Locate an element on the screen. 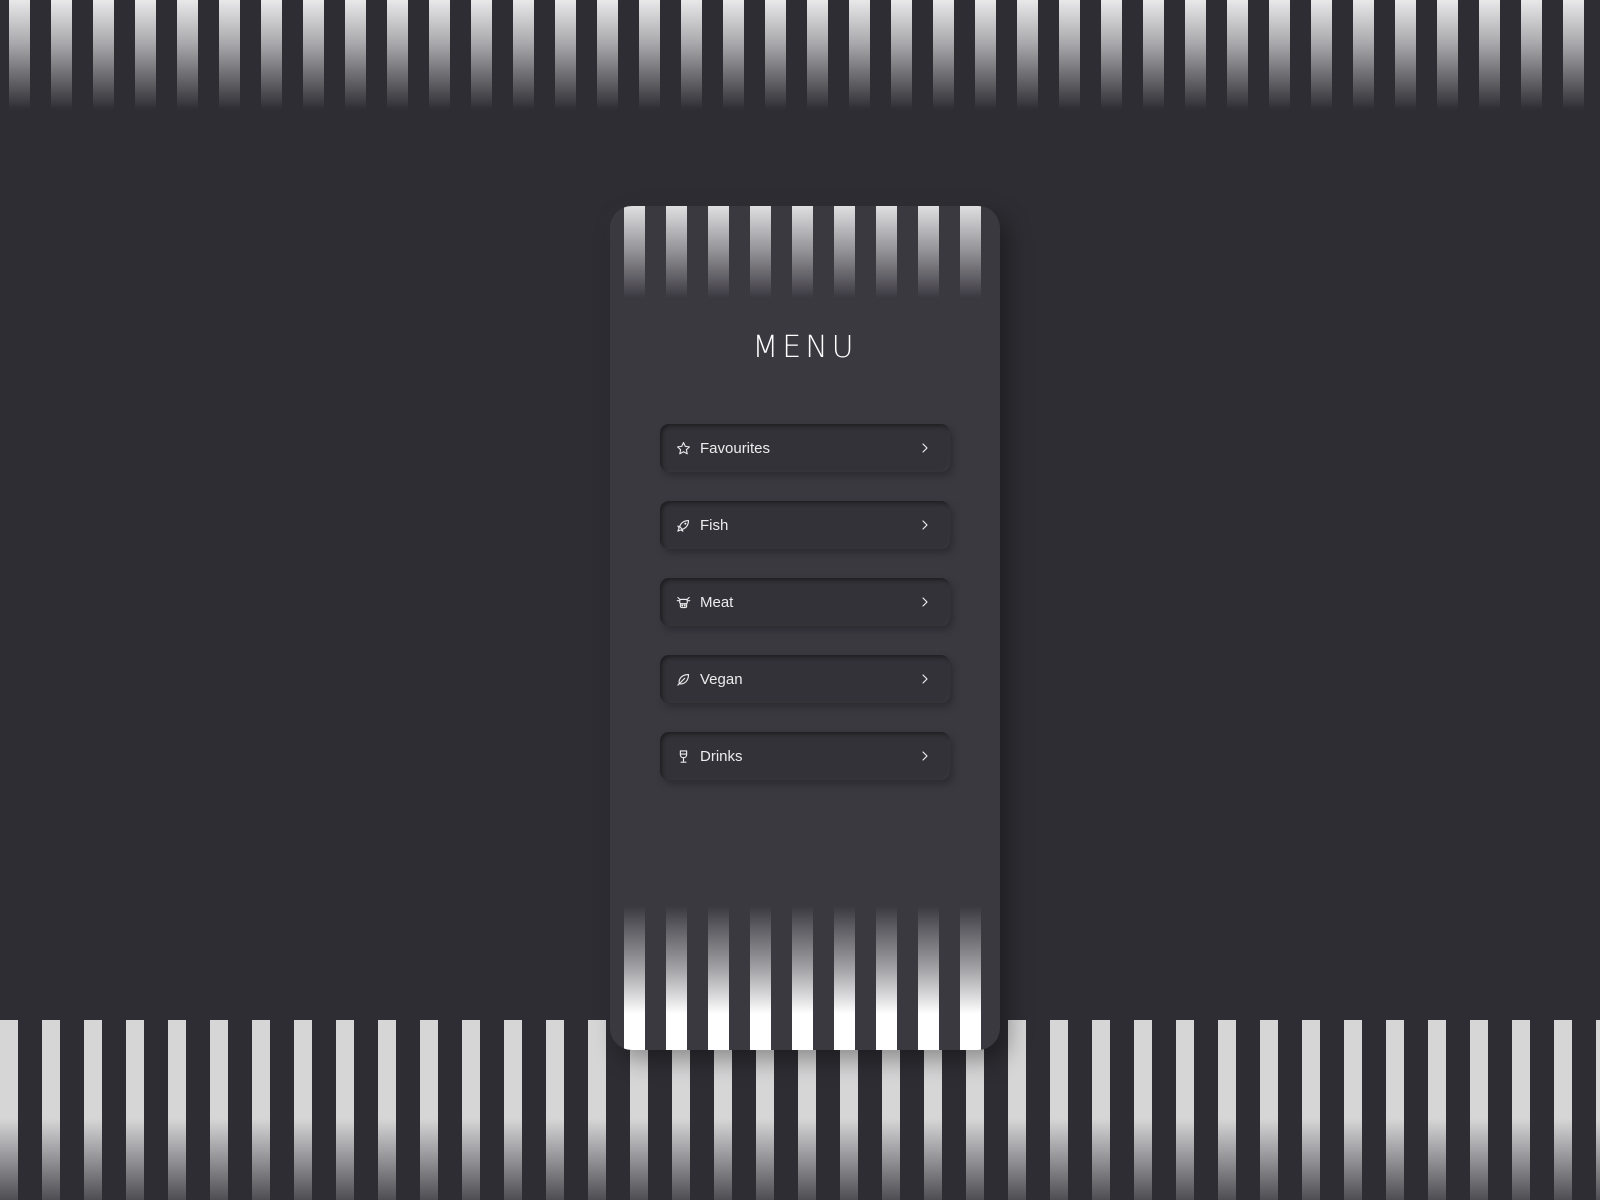 The image size is (1600, 1200). star-icon is located at coordinates (683, 448).